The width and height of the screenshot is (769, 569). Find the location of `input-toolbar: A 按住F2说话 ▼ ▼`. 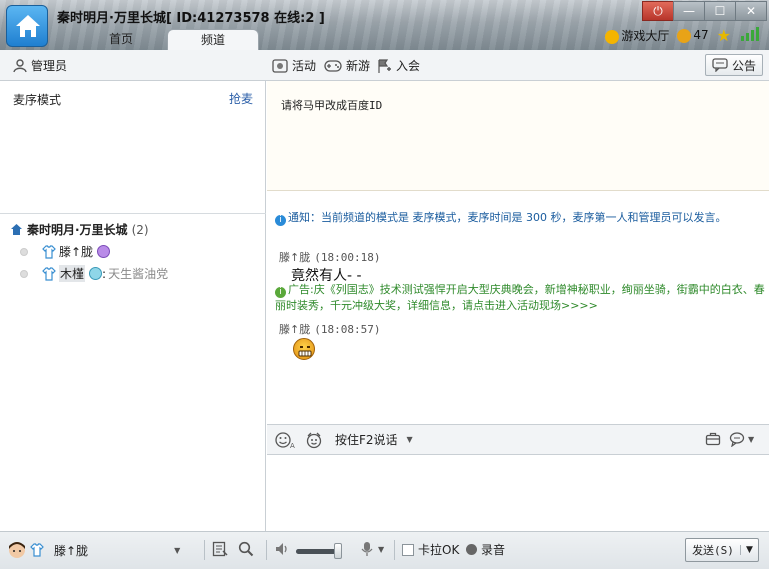

input-toolbar: A 按住F2说话 ▼ ▼ is located at coordinates (518, 439).